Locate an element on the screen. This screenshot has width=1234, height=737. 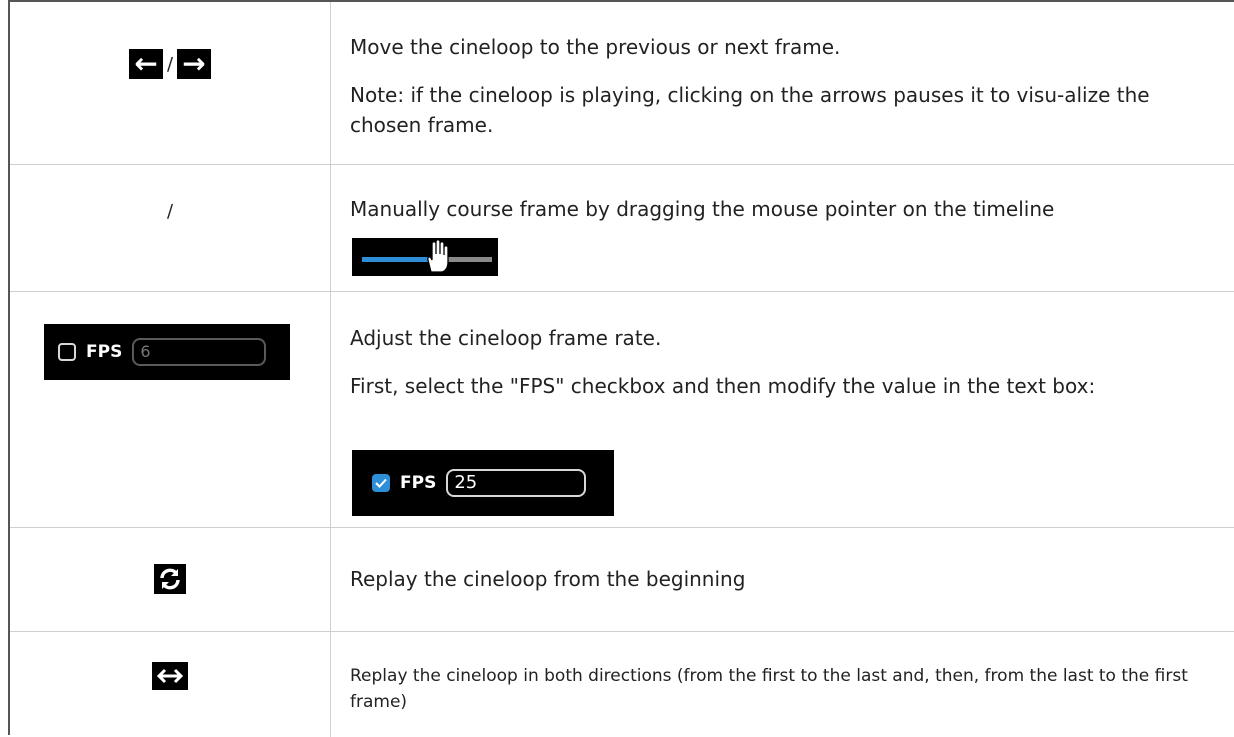
icon-cell: ← / → is located at coordinates (170, 83).